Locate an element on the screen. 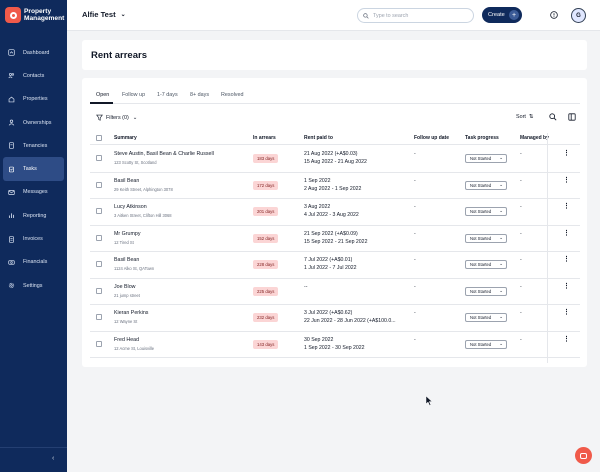  sidebar-item-properties: Properties is located at coordinates (33, 99).